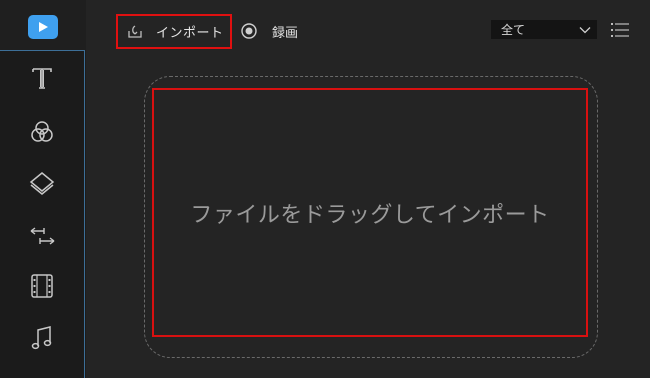 The width and height of the screenshot is (650, 378). I want to click on transitions-icon, so click(42, 236).